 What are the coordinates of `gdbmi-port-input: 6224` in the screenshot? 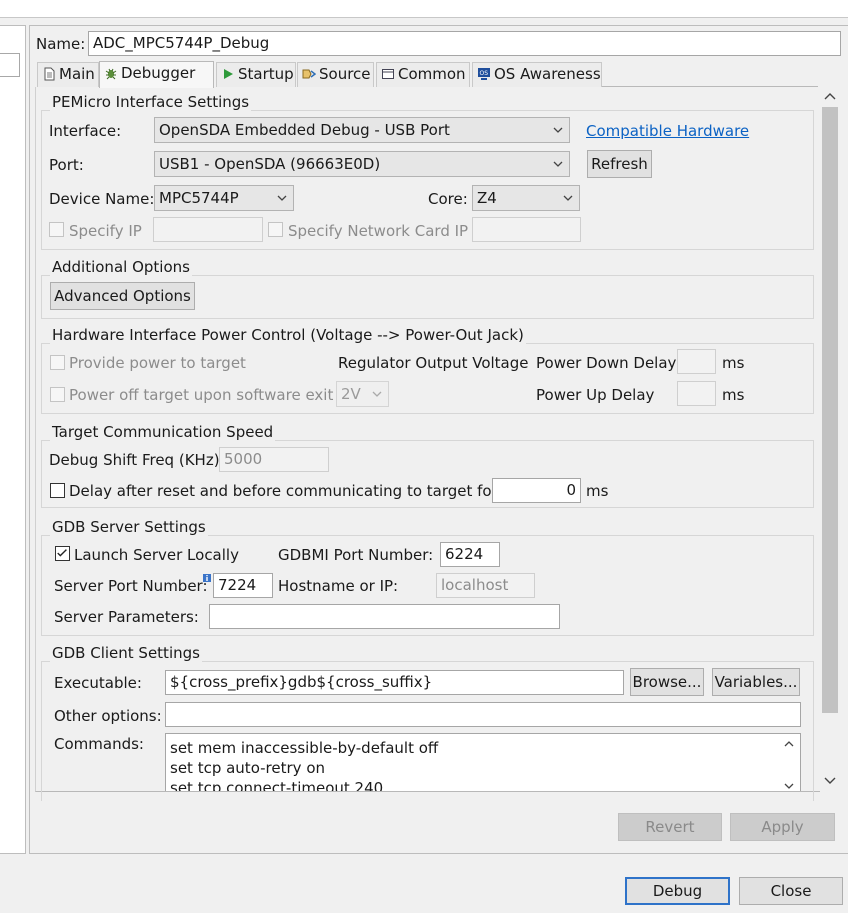 It's located at (470, 554).